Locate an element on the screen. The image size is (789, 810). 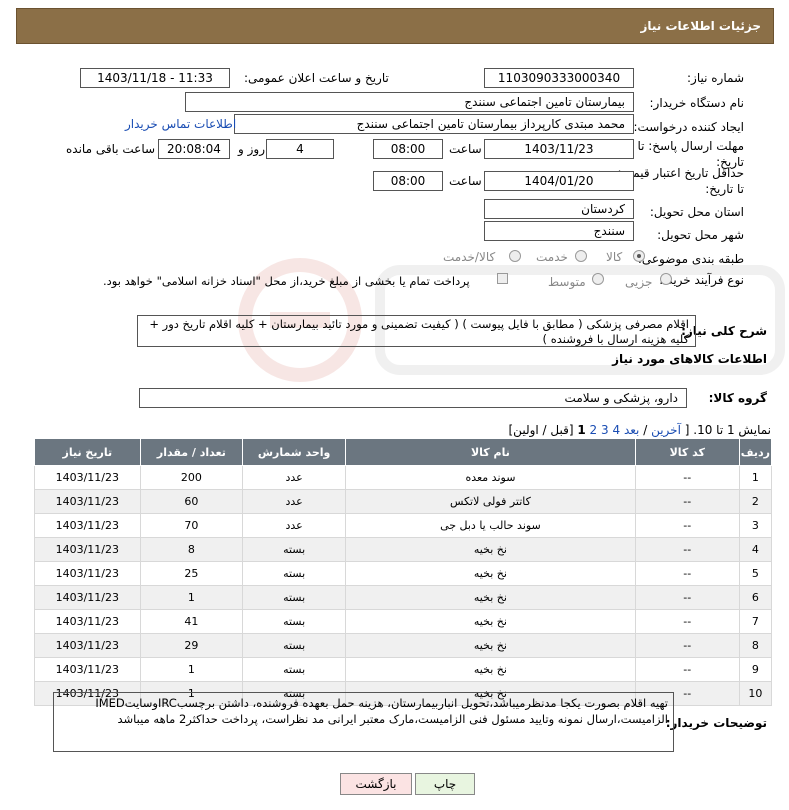
goods-group-label: گروه کالا: is located at coordinates (737, 398).